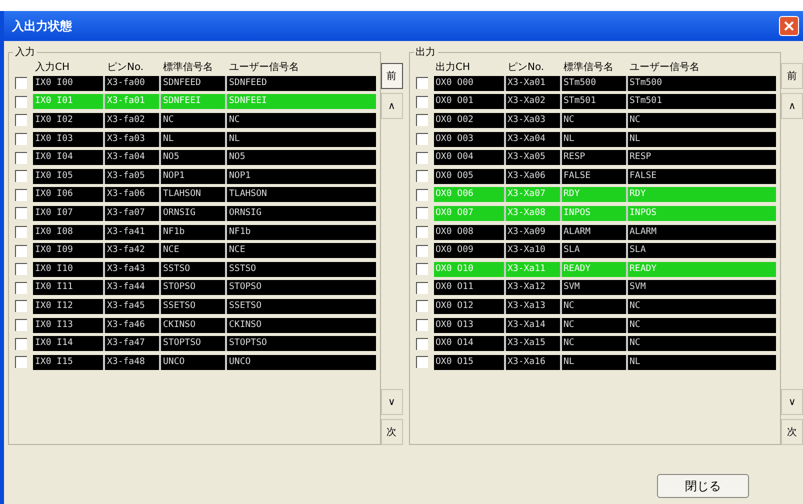 Image resolution: width=803 pixels, height=504 pixels. I want to click on table-cell: IX0 I13, so click(69, 325).